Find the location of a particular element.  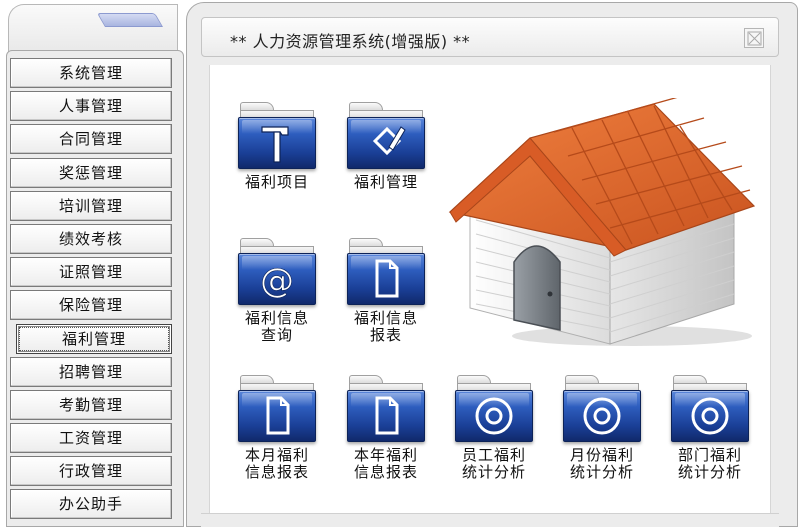

sidebar-tab-accent is located at coordinates (129, 20).